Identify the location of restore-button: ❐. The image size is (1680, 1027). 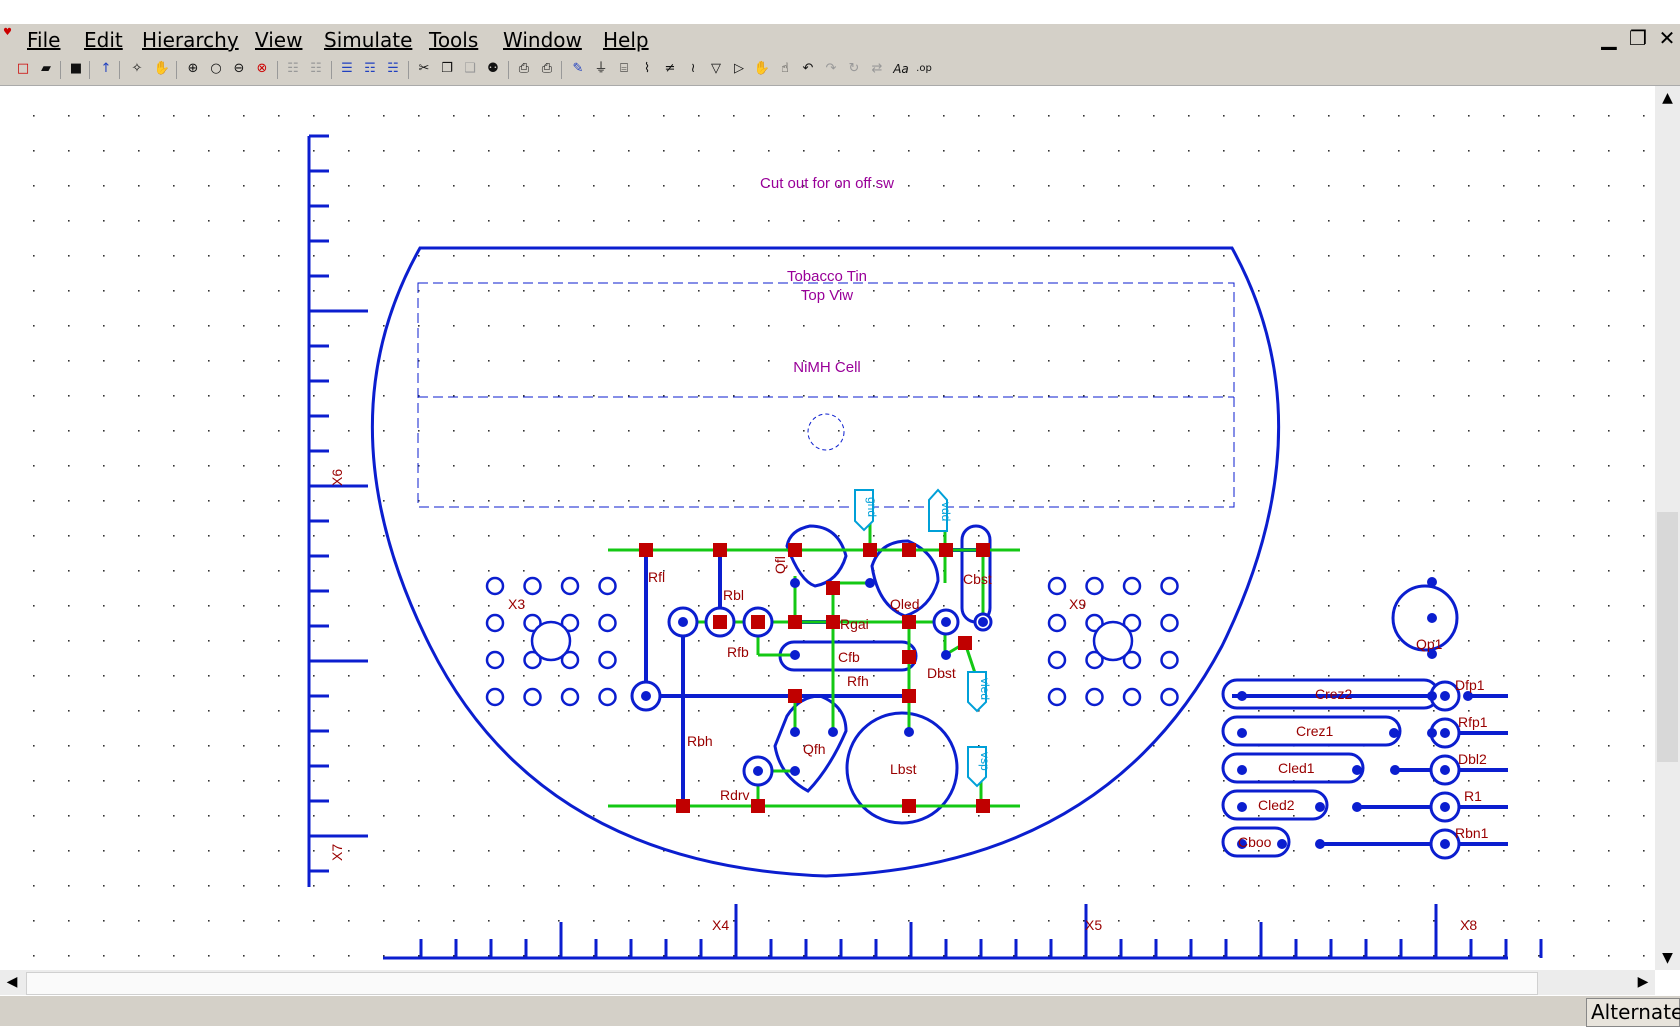
(1638, 38).